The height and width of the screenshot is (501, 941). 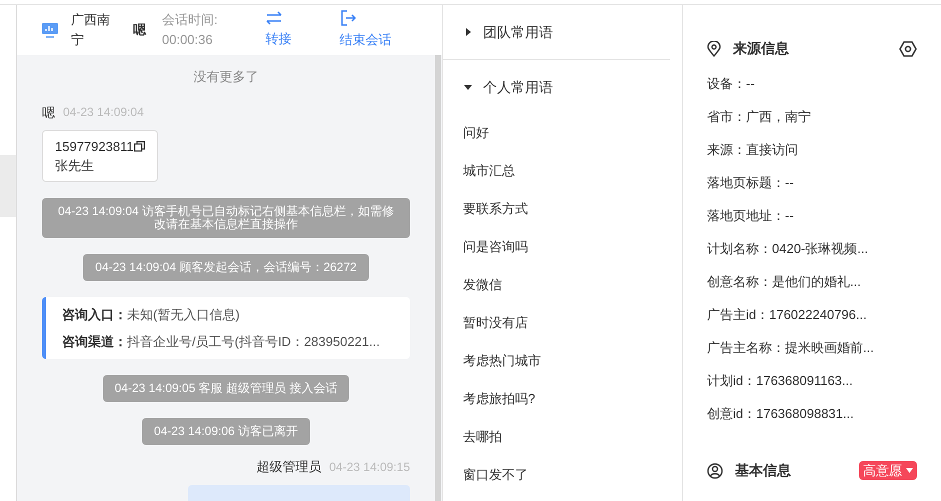 I want to click on system-message: 04-23 14:09:04 访客手机号已自动标记右侧基本信息栏，如需修改请在基本信息栏直接操作, so click(x=226, y=218).